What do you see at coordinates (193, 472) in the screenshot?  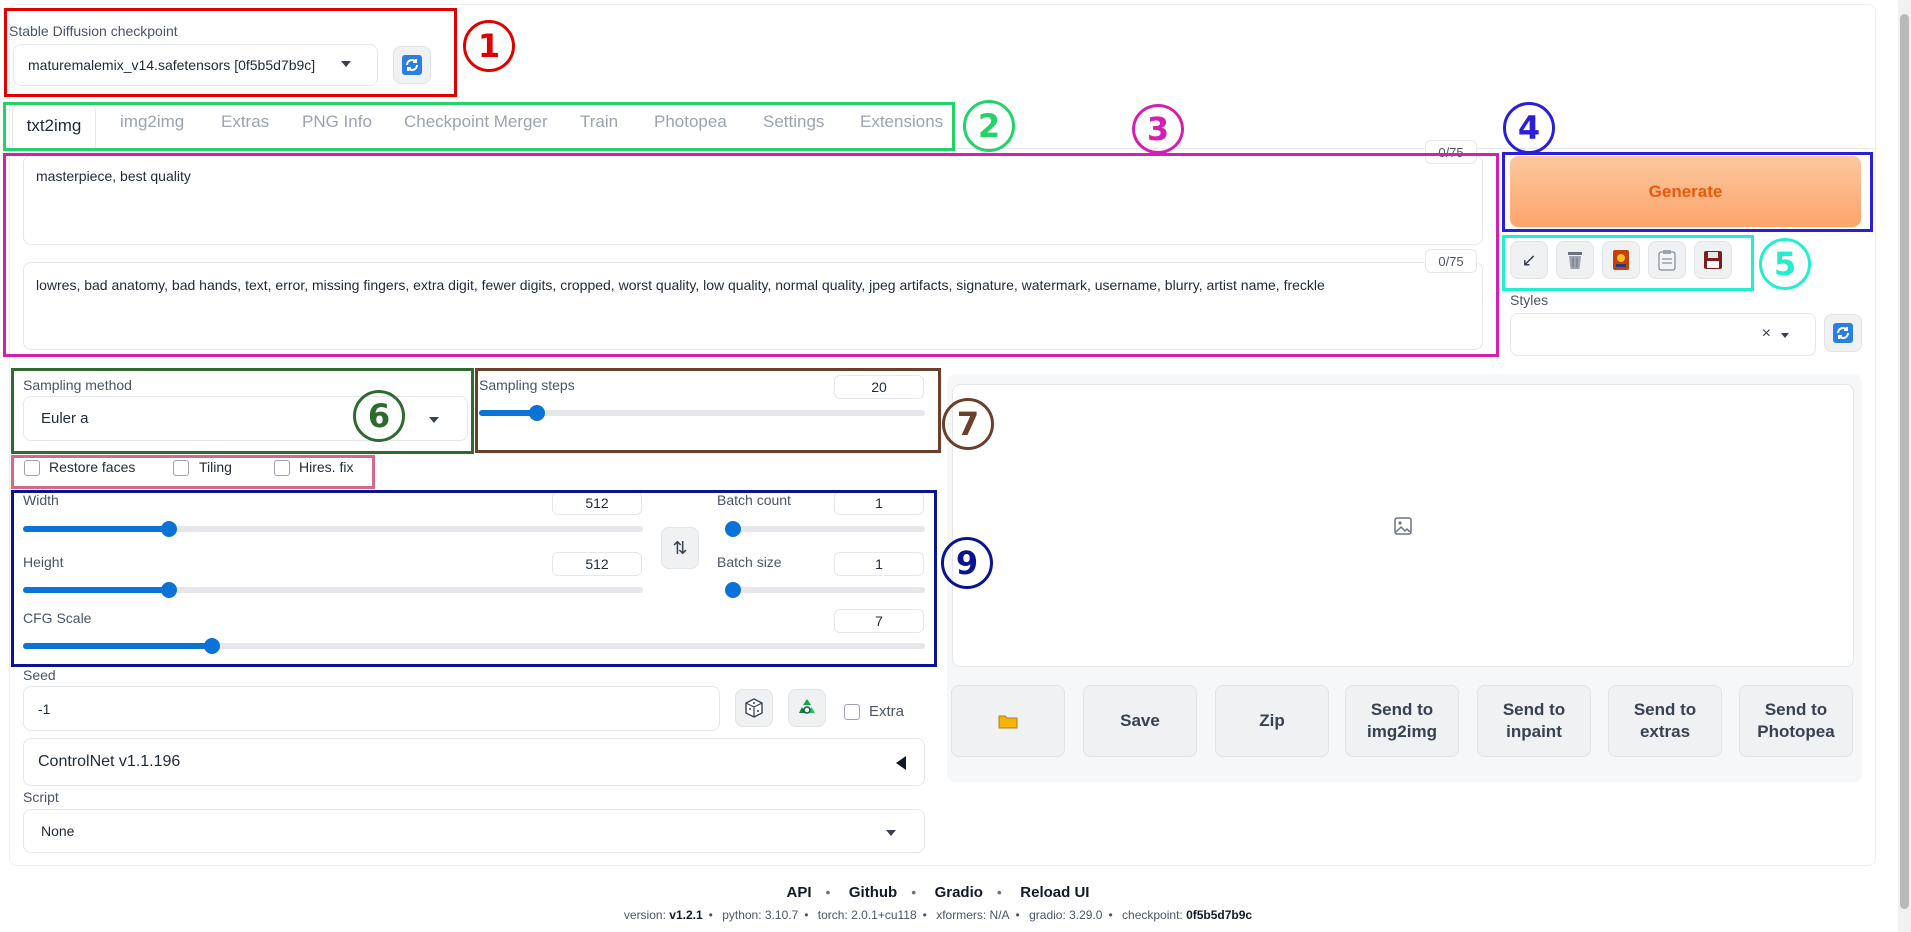 I see `annotation-box-options` at bounding box center [193, 472].